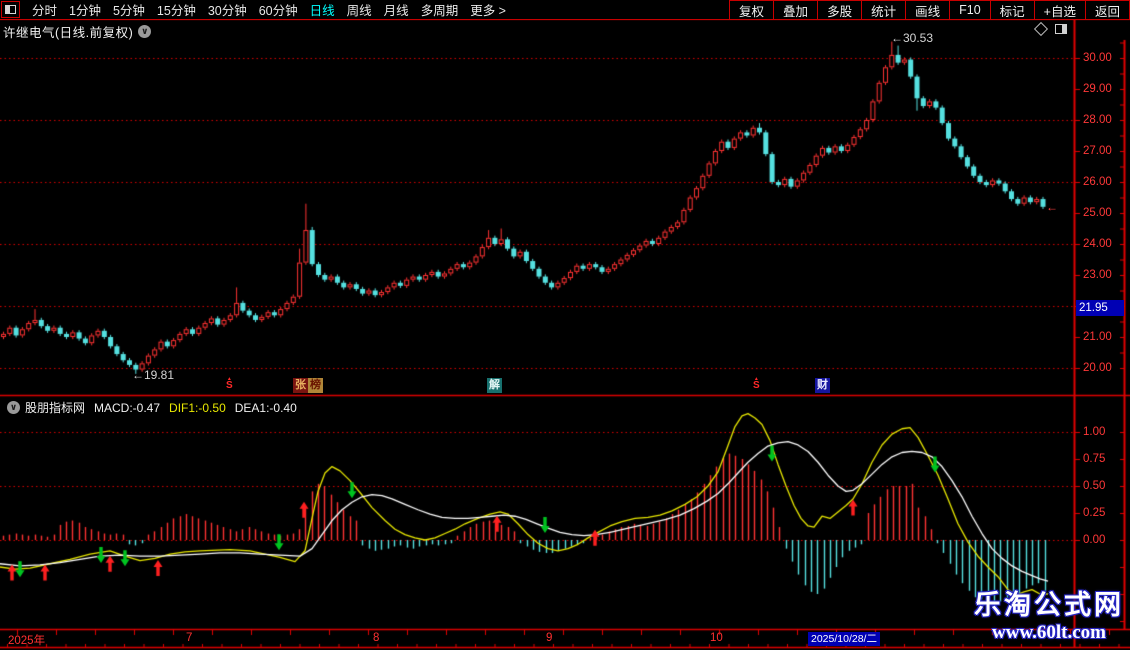 This screenshot has width=1130, height=650. I want to click on date-axis-label: 7, so click(189, 638).